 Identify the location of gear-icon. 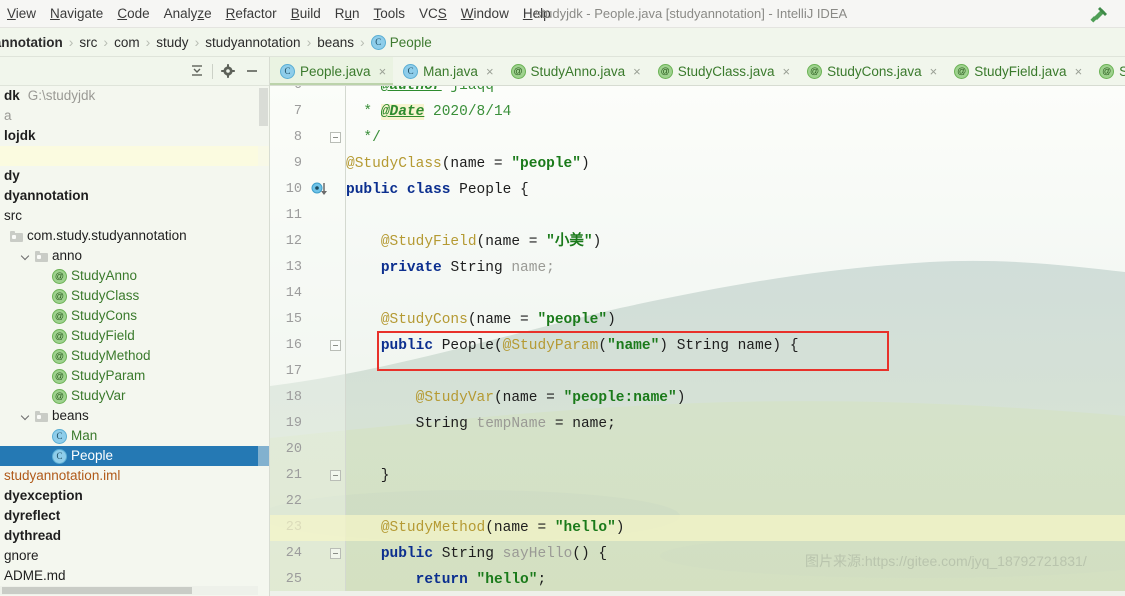
(228, 71).